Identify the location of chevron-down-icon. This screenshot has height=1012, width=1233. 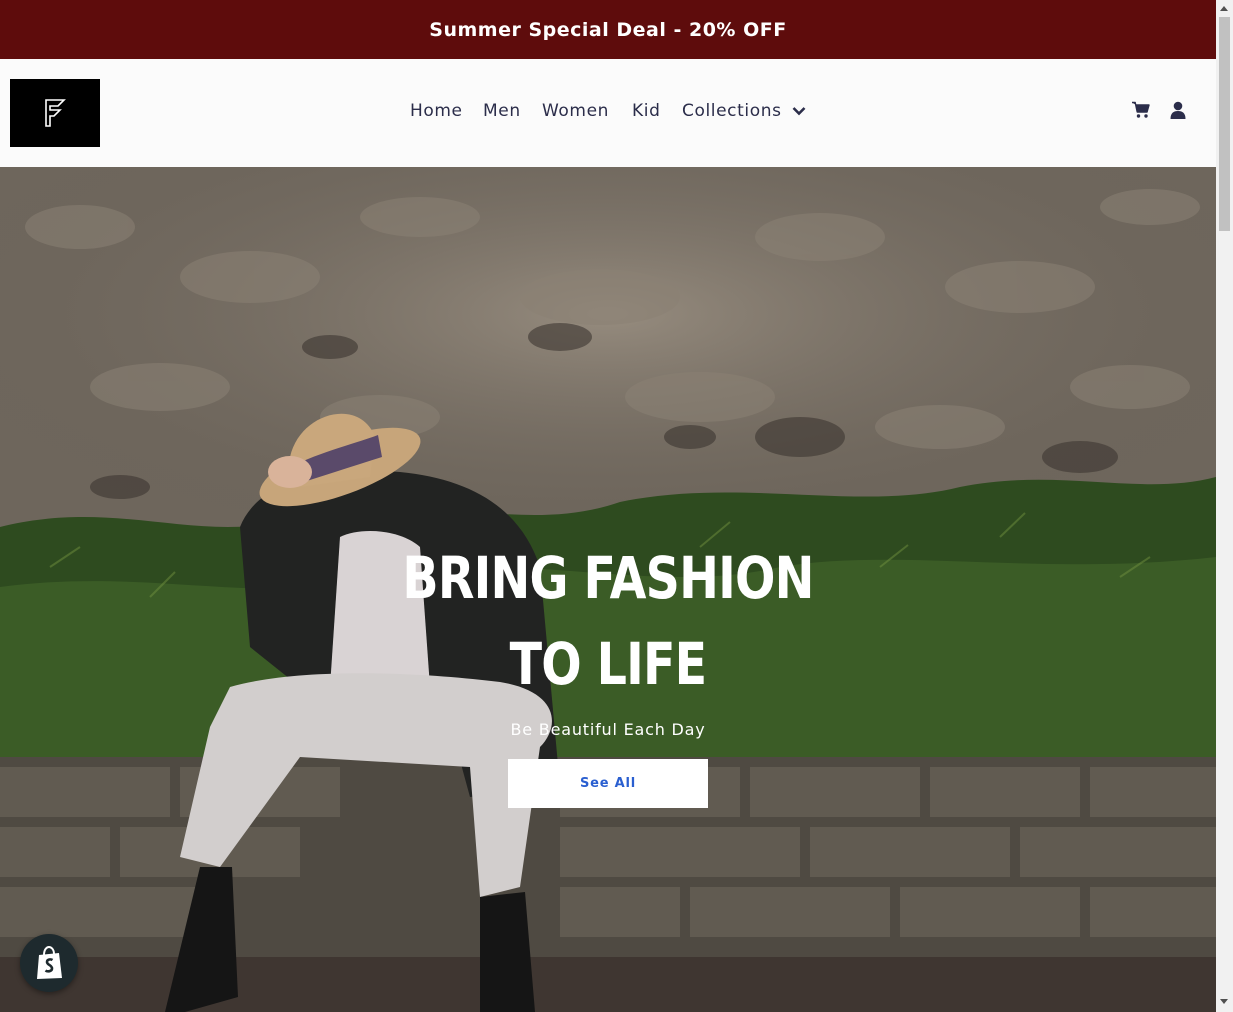
(798, 111).